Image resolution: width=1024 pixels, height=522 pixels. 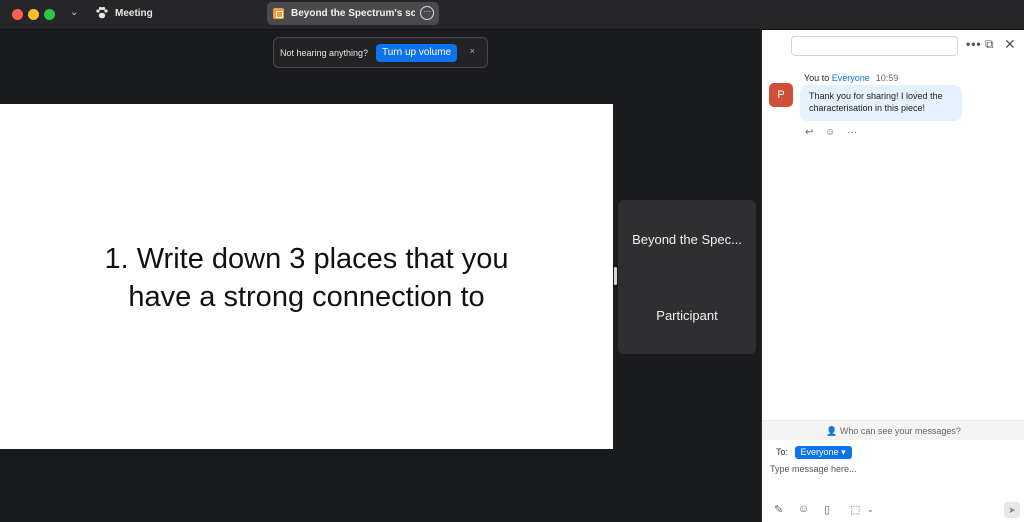 What do you see at coordinates (778, 509) in the screenshot?
I see `format-text-icon: ✎` at bounding box center [778, 509].